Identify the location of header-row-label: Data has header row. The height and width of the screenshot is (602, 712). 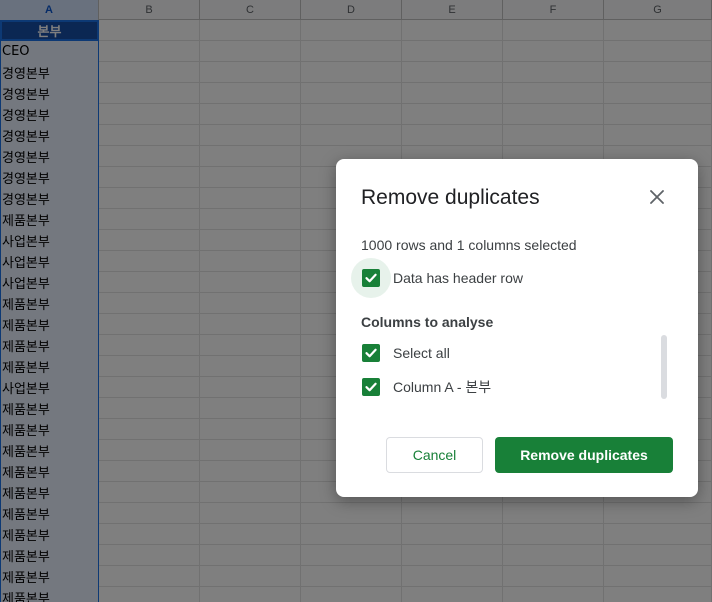
(458, 278).